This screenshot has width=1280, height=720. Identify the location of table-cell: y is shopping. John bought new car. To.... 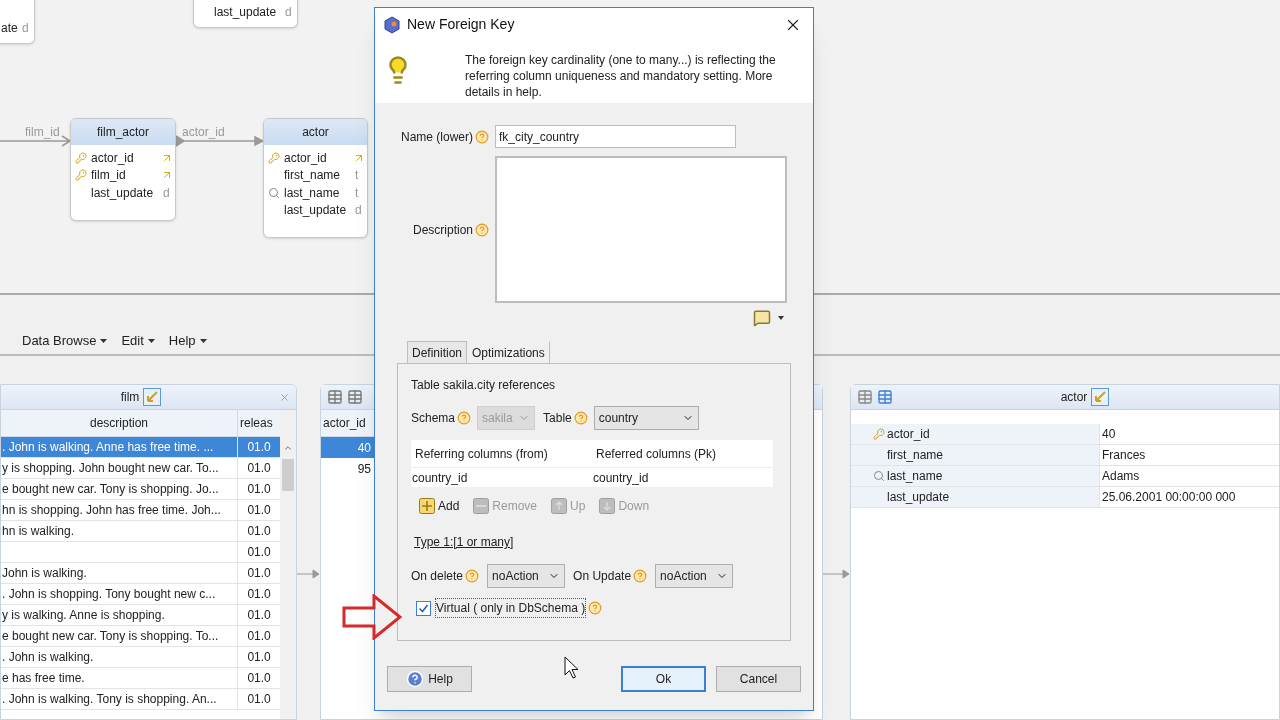
(119, 468).